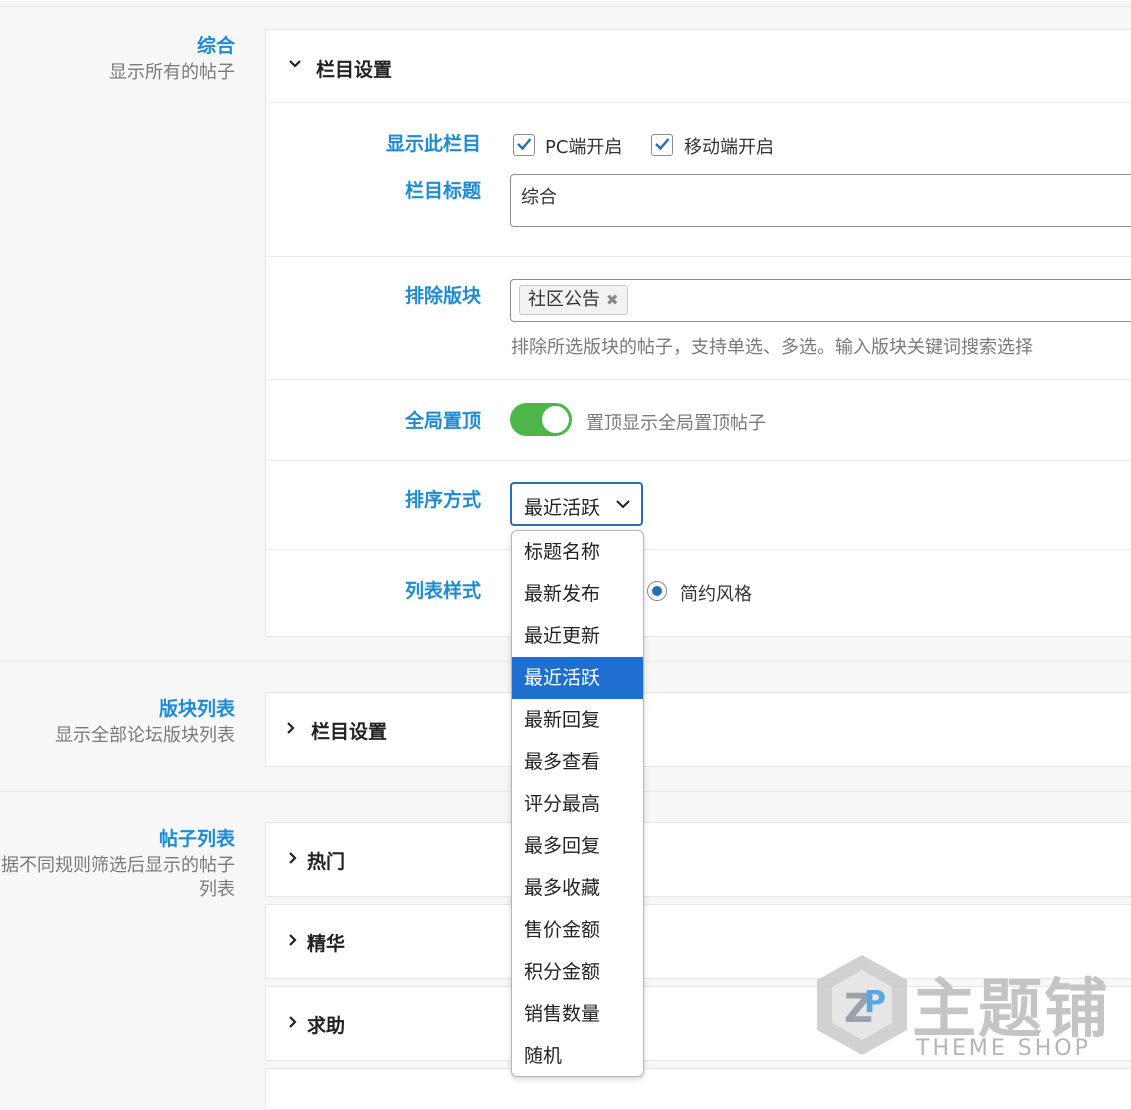  Describe the element at coordinates (442, 296) in the screenshot. I see `exclude-sections-label: 排除版块` at that location.